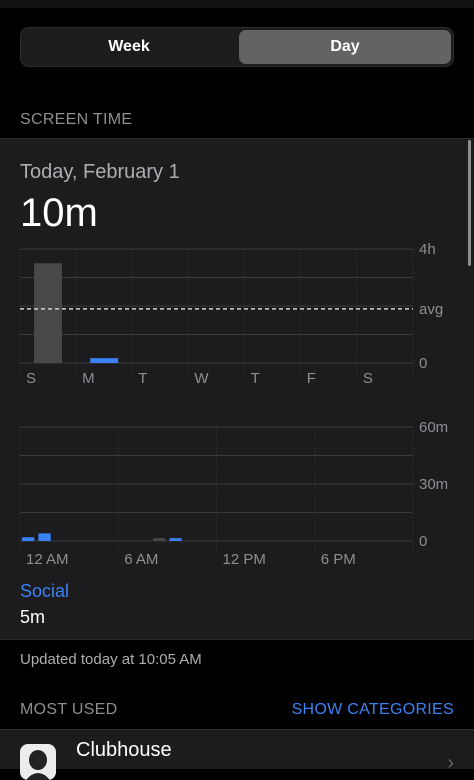 This screenshot has height=780, width=474. I want to click on app-row-clubhouse: Clubhouse ›, so click(237, 754).